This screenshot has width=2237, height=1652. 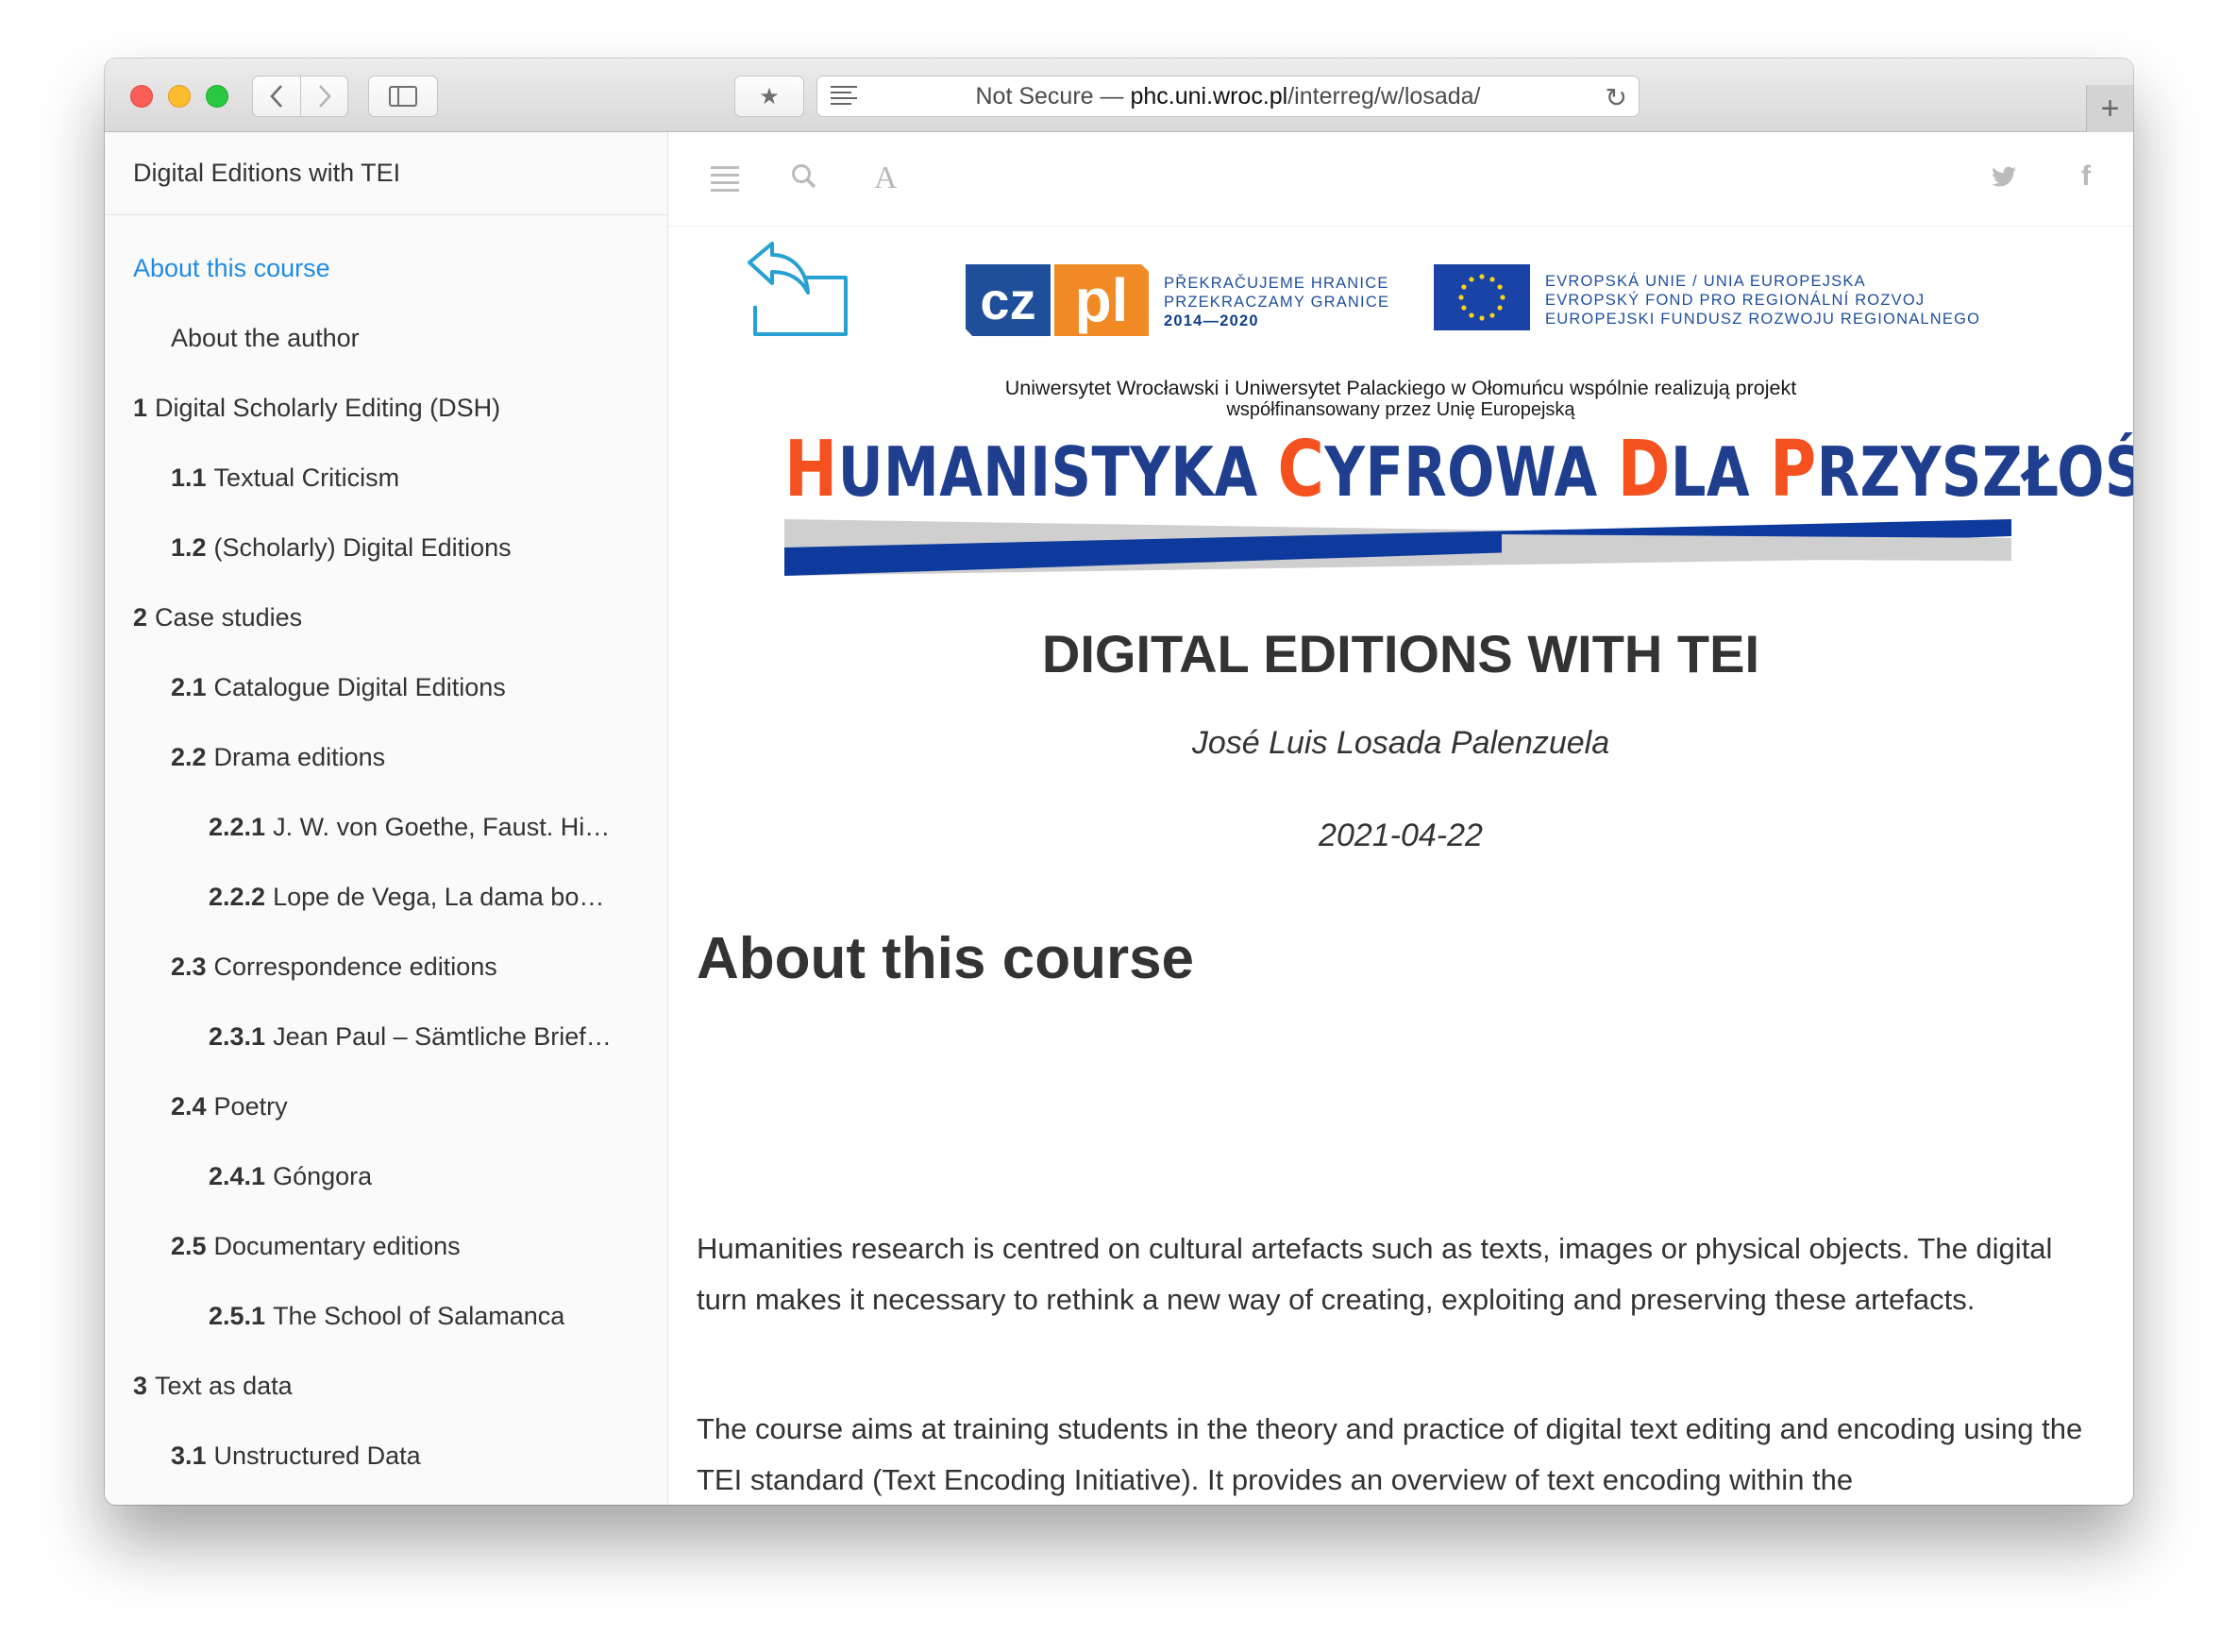 I want to click on toc-item: 1.2 (Scholarly) Digital Editions, so click(x=386, y=547).